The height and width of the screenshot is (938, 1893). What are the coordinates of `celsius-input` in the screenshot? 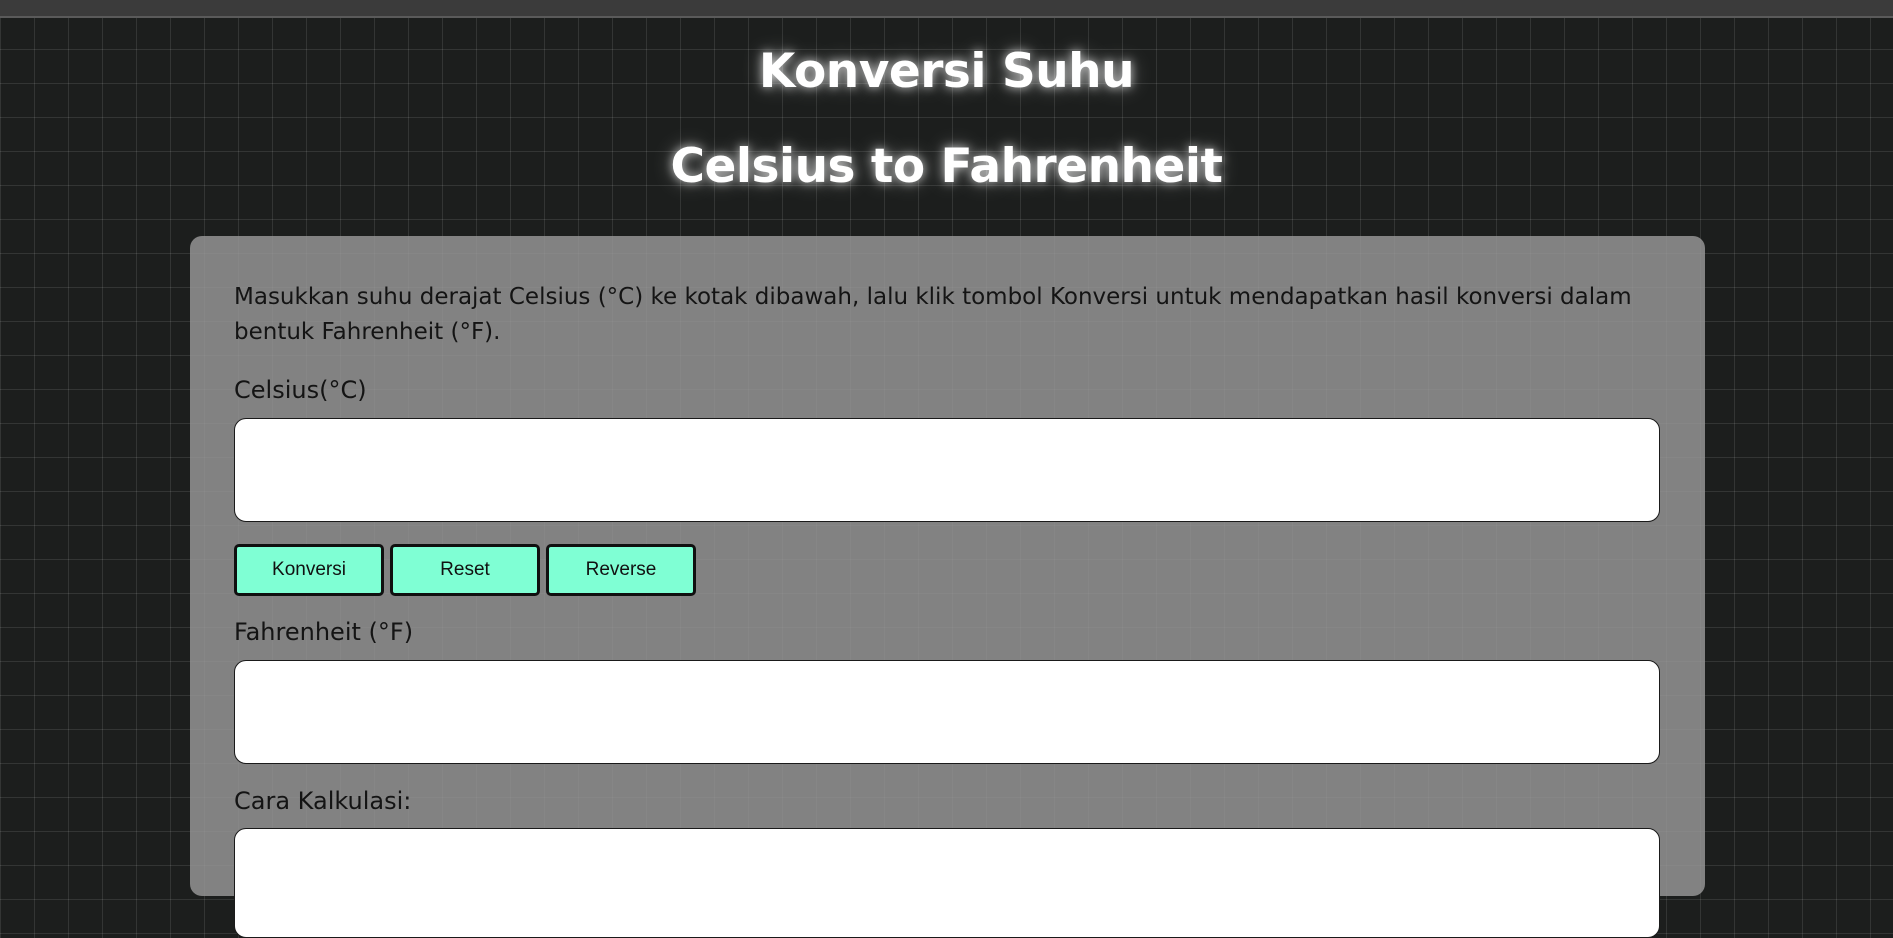 It's located at (947, 470).